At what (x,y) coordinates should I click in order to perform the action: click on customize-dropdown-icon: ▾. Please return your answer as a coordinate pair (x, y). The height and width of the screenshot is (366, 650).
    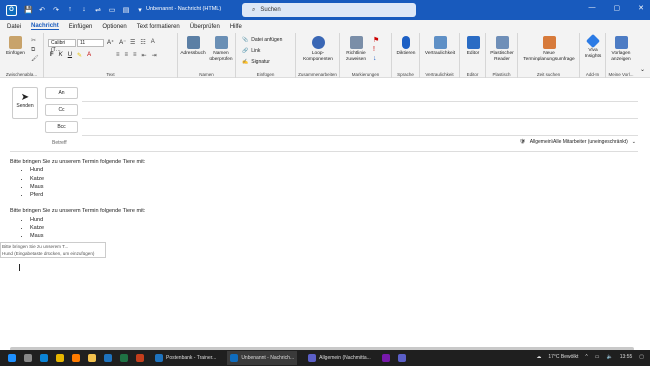
    Looking at the image, I should click on (140, 10).